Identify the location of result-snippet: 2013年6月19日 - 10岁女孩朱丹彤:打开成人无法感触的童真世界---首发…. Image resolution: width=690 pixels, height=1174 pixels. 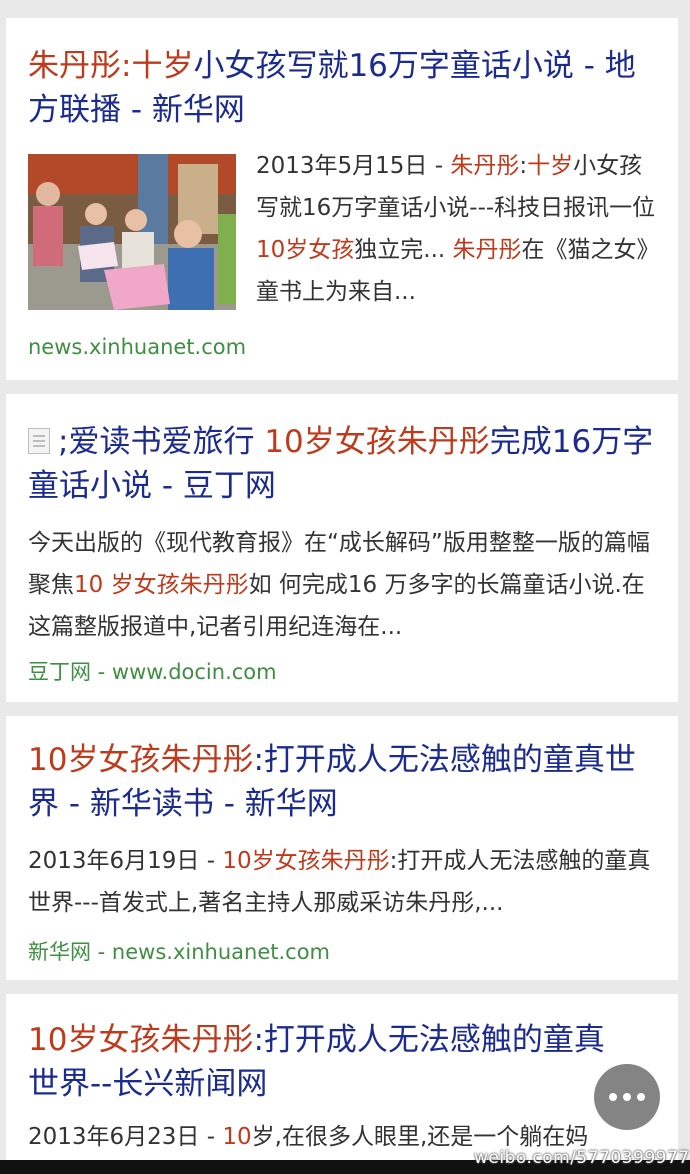
(342, 882).